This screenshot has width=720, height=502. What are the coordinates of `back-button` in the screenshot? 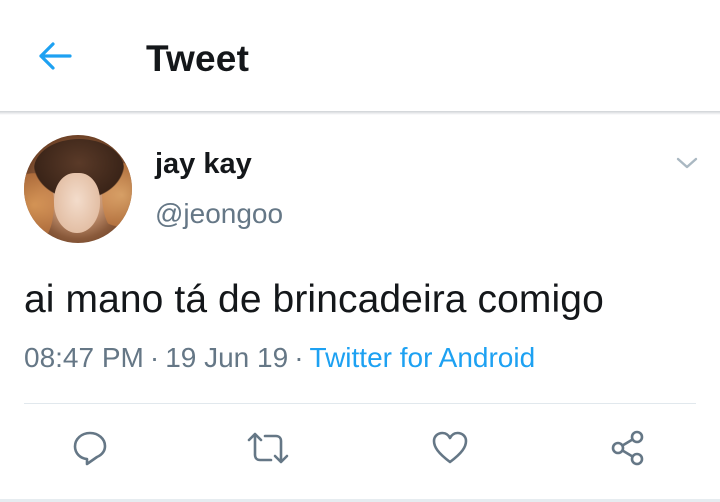 It's located at (55, 58).